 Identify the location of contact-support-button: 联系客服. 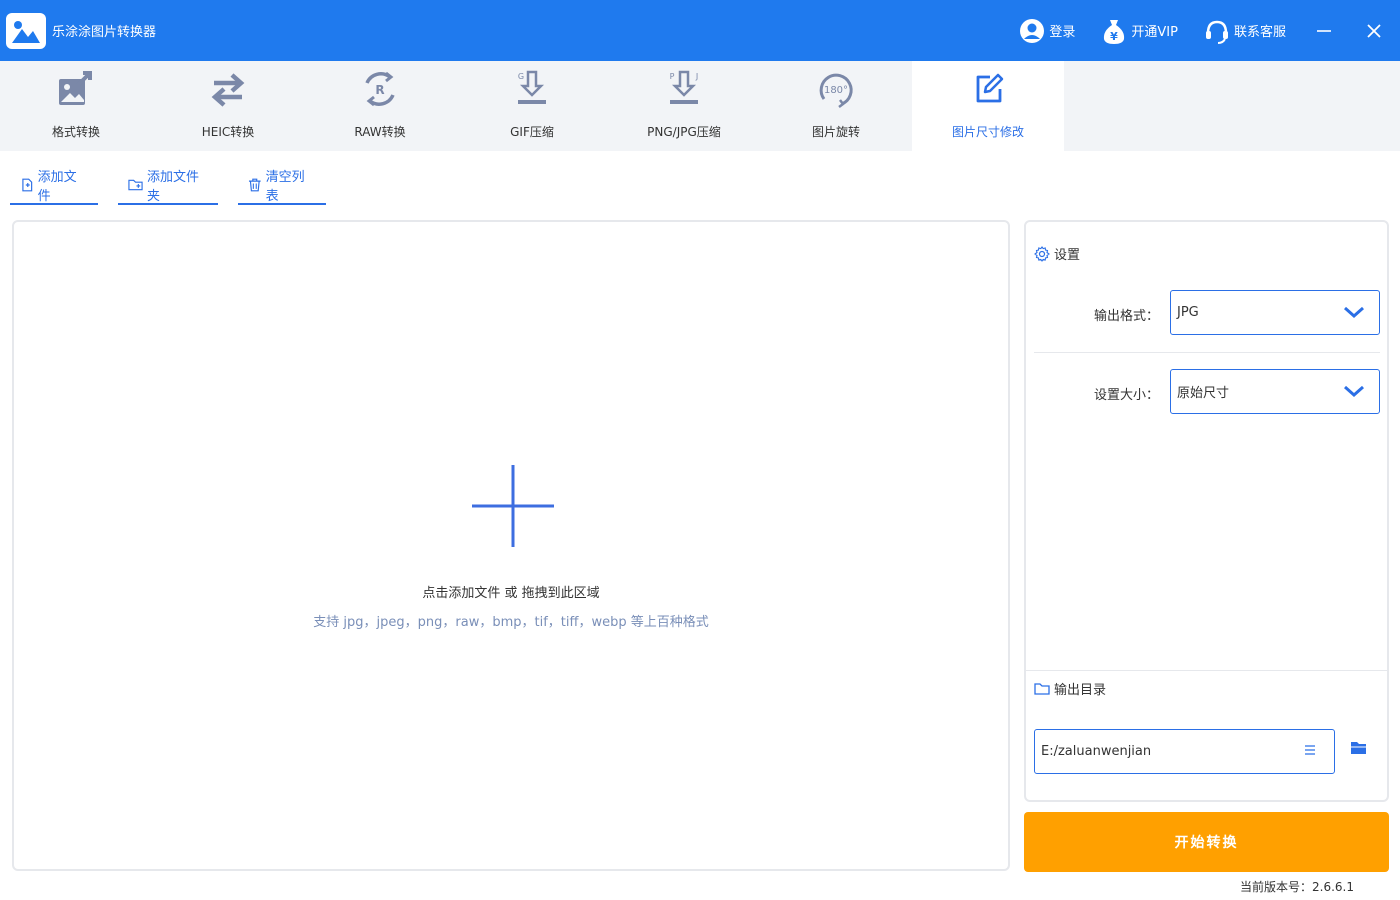
(1245, 31).